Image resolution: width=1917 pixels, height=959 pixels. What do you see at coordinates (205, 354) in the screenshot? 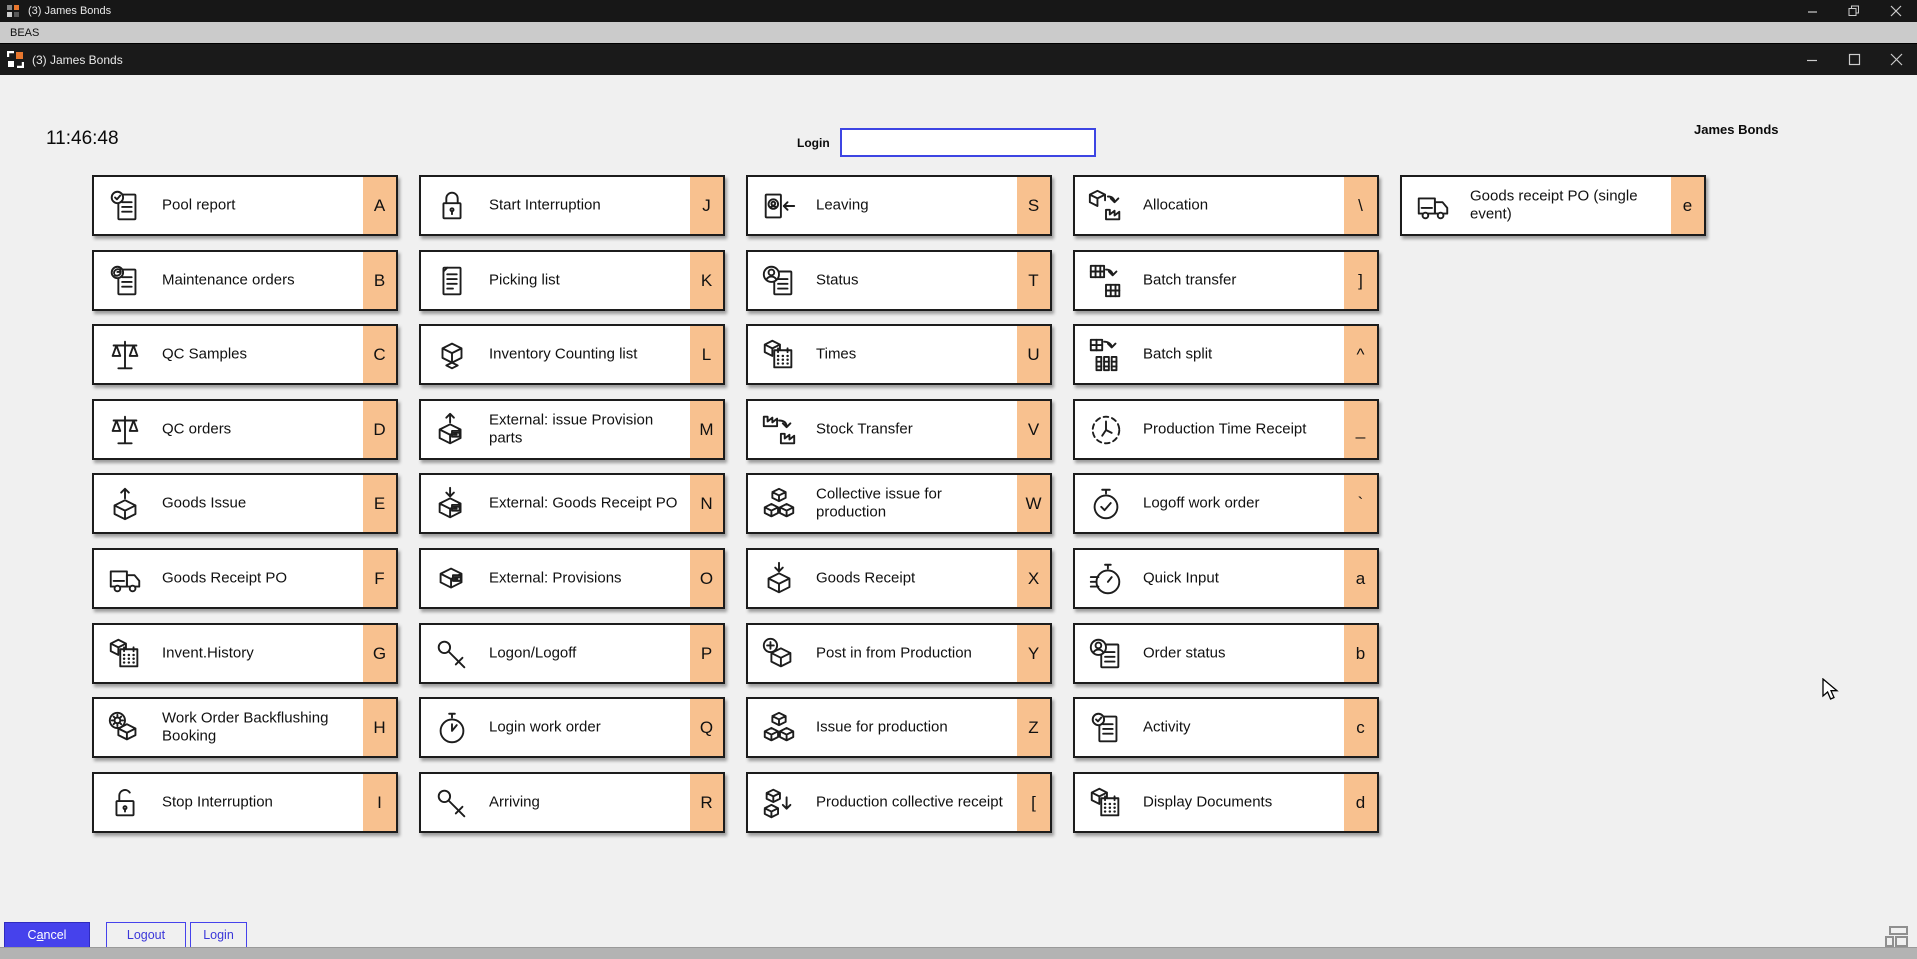
I see `tile-label: QC Samples` at bounding box center [205, 354].